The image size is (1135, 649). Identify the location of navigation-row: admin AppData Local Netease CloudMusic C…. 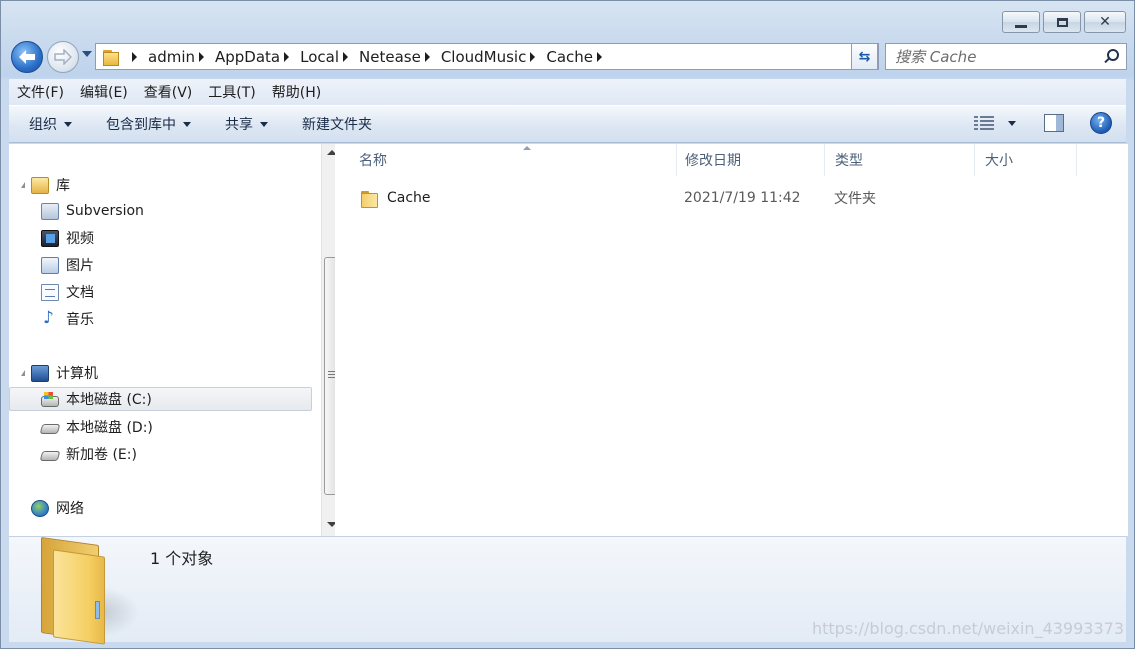
(568, 57).